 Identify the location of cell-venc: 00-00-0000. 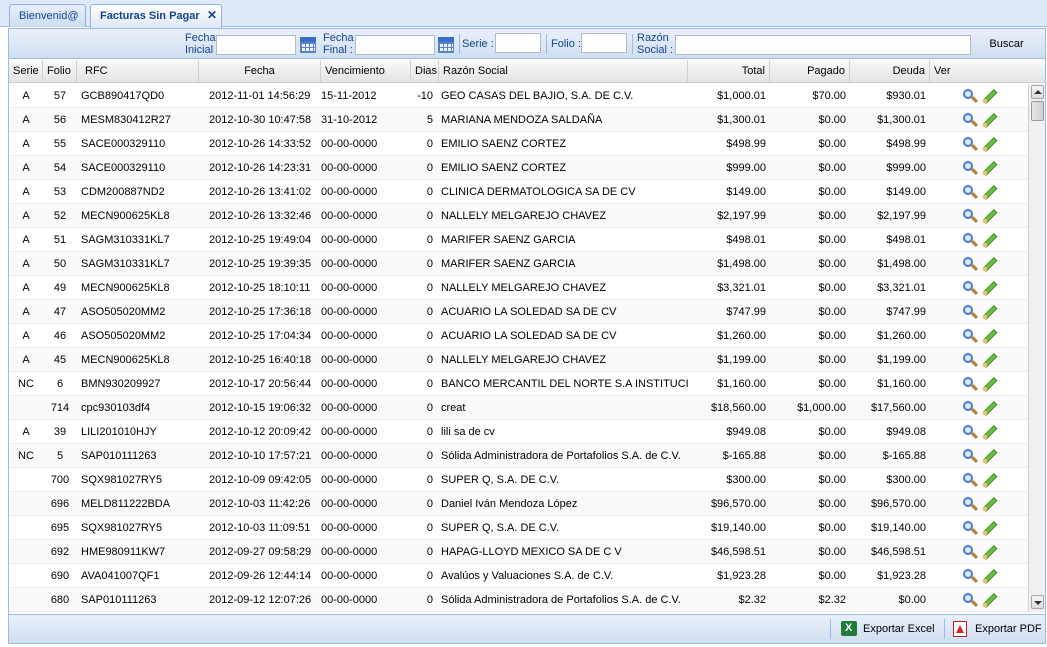
(349, 312).